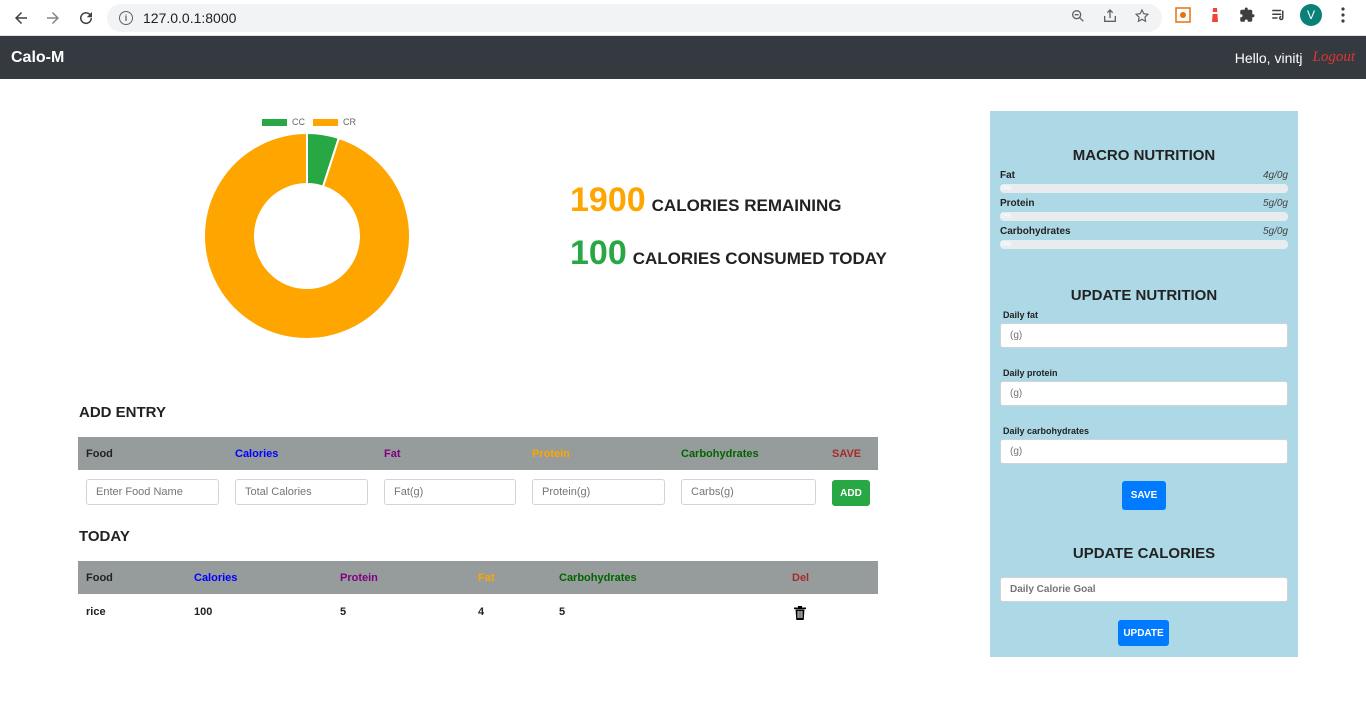 Image resolution: width=1366 pixels, height=712 pixels. I want to click on calorie-donut-chart: CC CR, so click(307, 229).